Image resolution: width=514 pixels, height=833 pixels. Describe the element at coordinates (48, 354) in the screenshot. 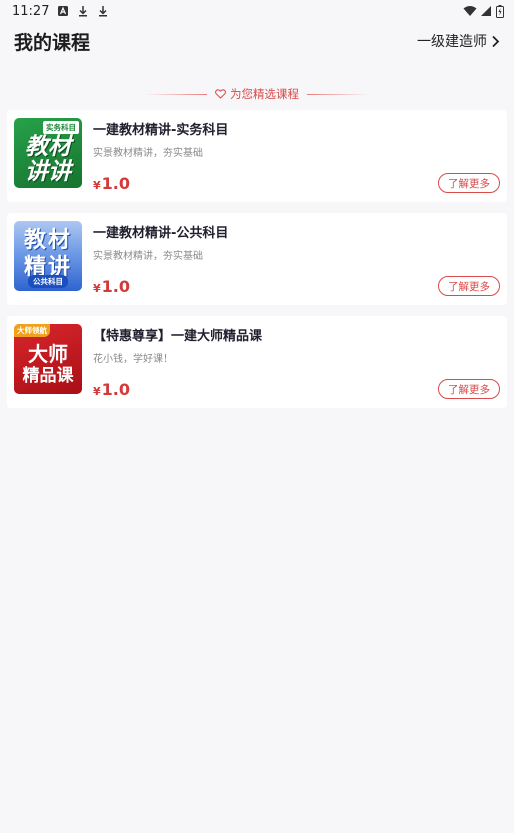

I see `thumbnail-line1: 大师` at that location.